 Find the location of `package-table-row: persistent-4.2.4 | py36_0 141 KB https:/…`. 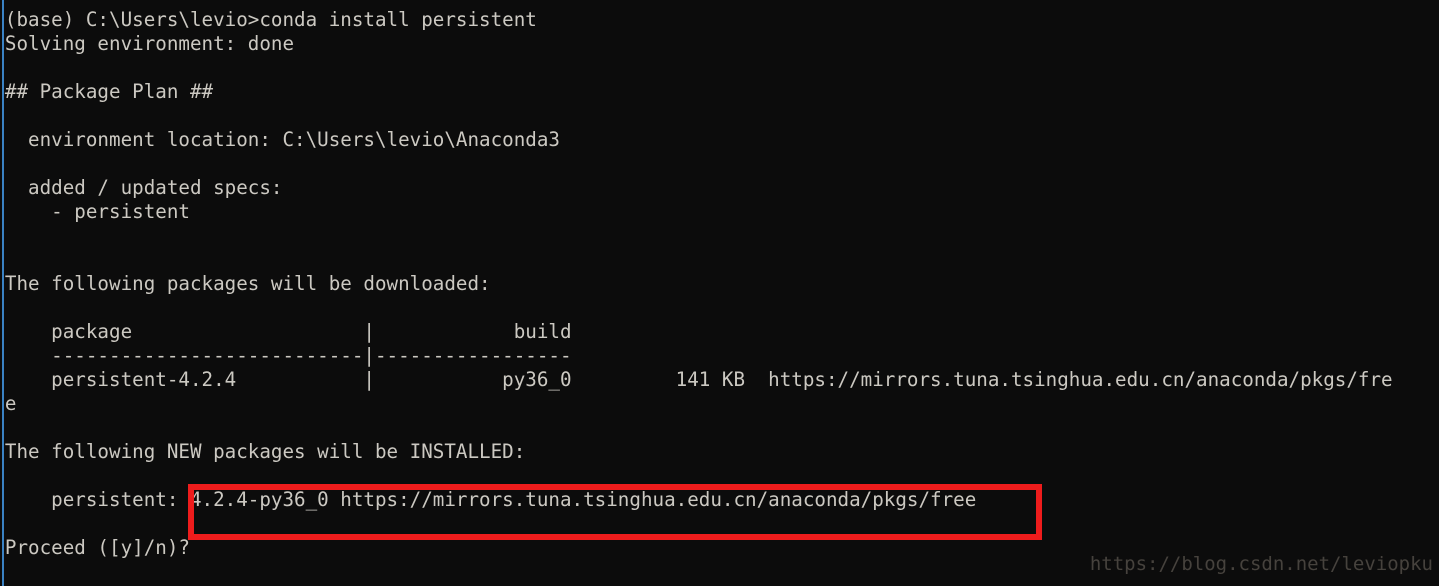

package-table-row: persistent-4.2.4 | py36_0 141 KB https:/… is located at coordinates (698, 379).